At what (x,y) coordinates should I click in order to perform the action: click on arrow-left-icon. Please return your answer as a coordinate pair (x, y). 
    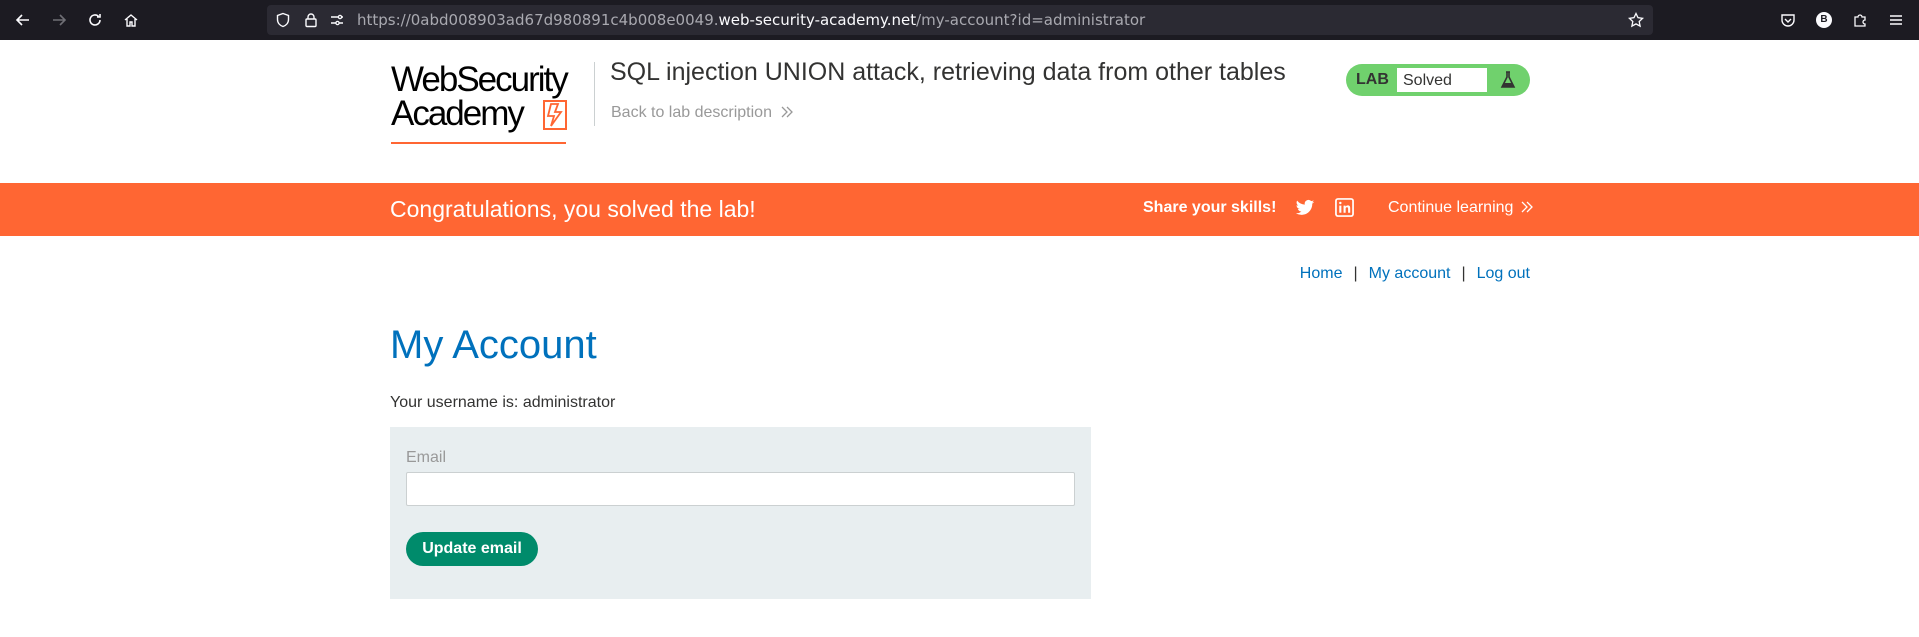
    Looking at the image, I should click on (22, 20).